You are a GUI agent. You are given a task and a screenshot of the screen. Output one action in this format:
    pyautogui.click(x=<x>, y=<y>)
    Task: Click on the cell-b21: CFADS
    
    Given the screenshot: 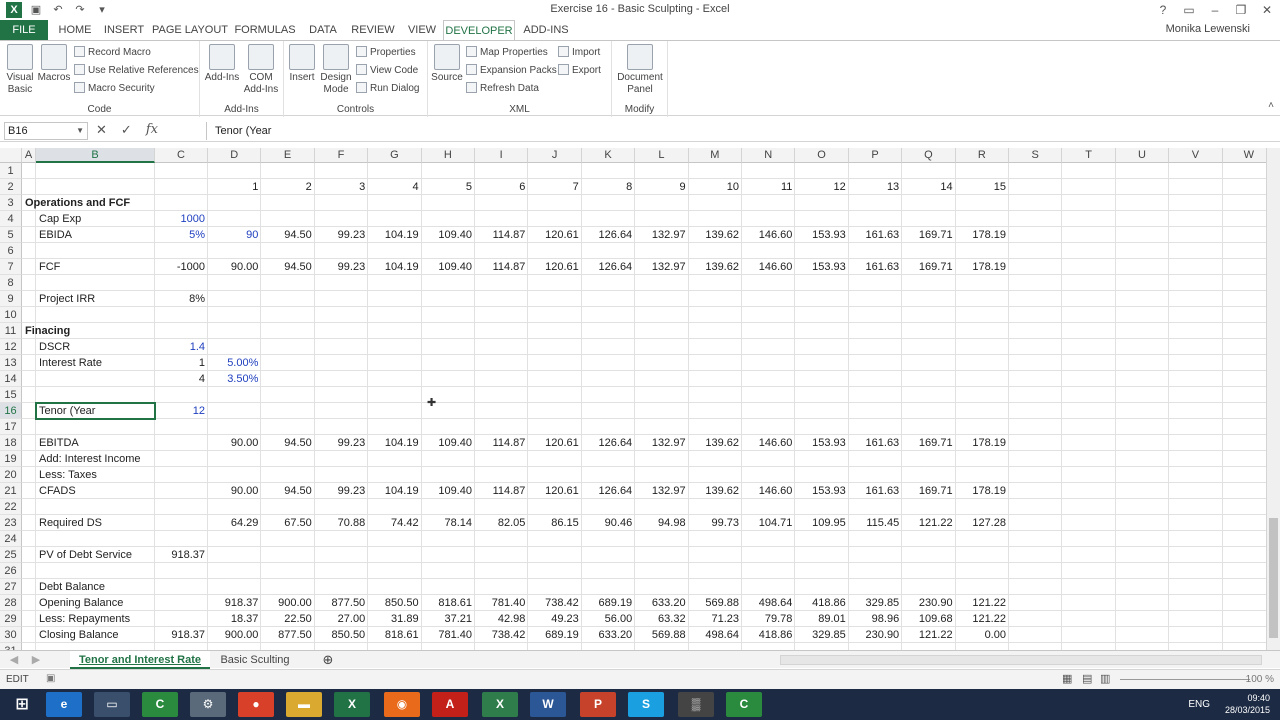 What is the action you would take?
    pyautogui.click(x=95, y=491)
    